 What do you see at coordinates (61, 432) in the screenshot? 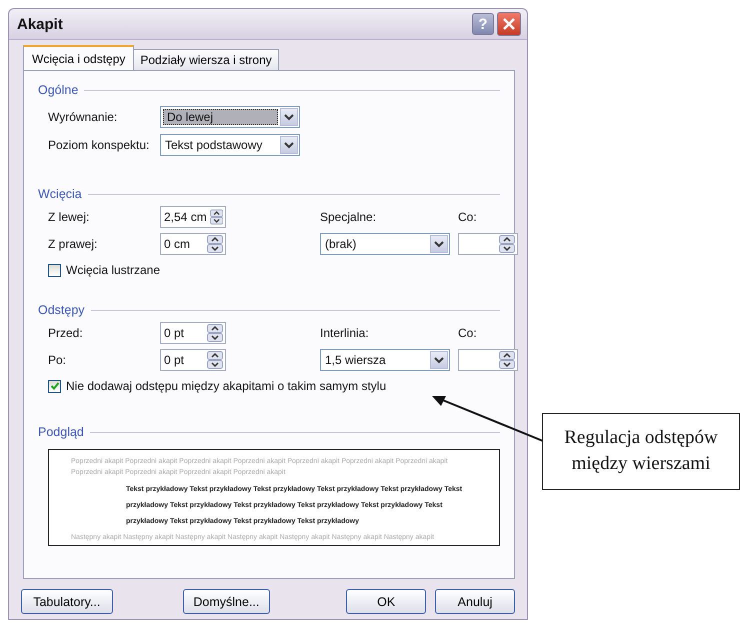
I see `section-title: Podgląd` at bounding box center [61, 432].